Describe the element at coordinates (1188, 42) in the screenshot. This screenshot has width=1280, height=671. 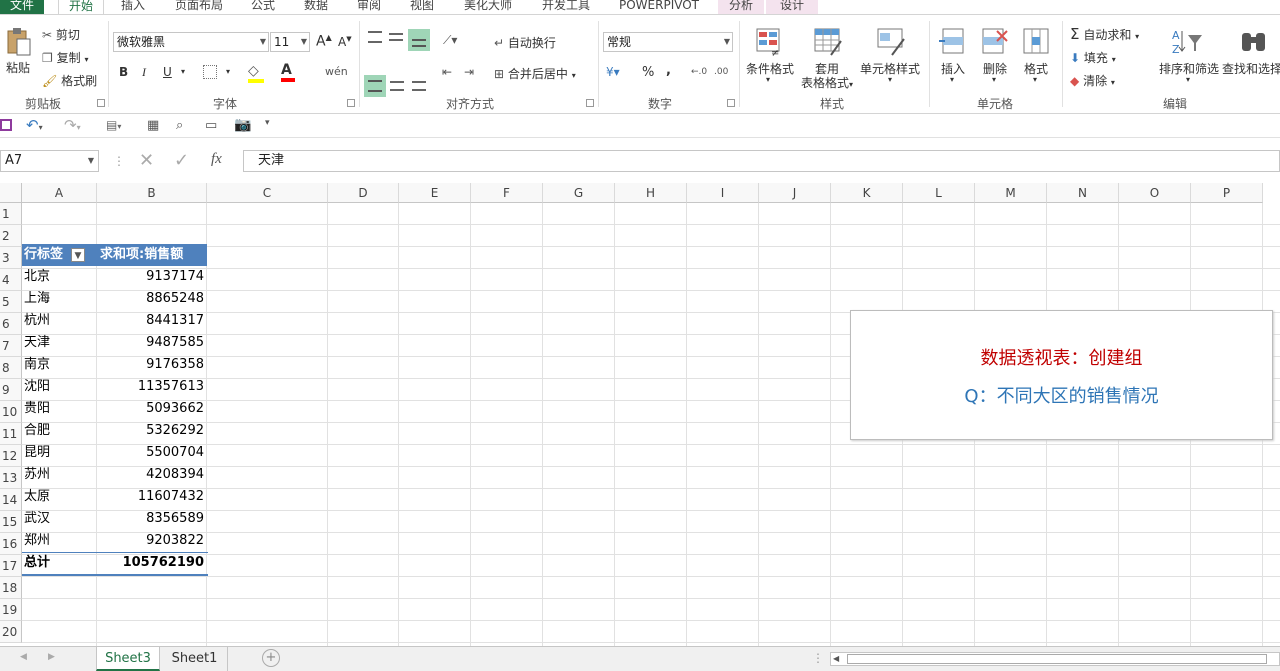
I see `sort-filter-icon: AZ` at that location.